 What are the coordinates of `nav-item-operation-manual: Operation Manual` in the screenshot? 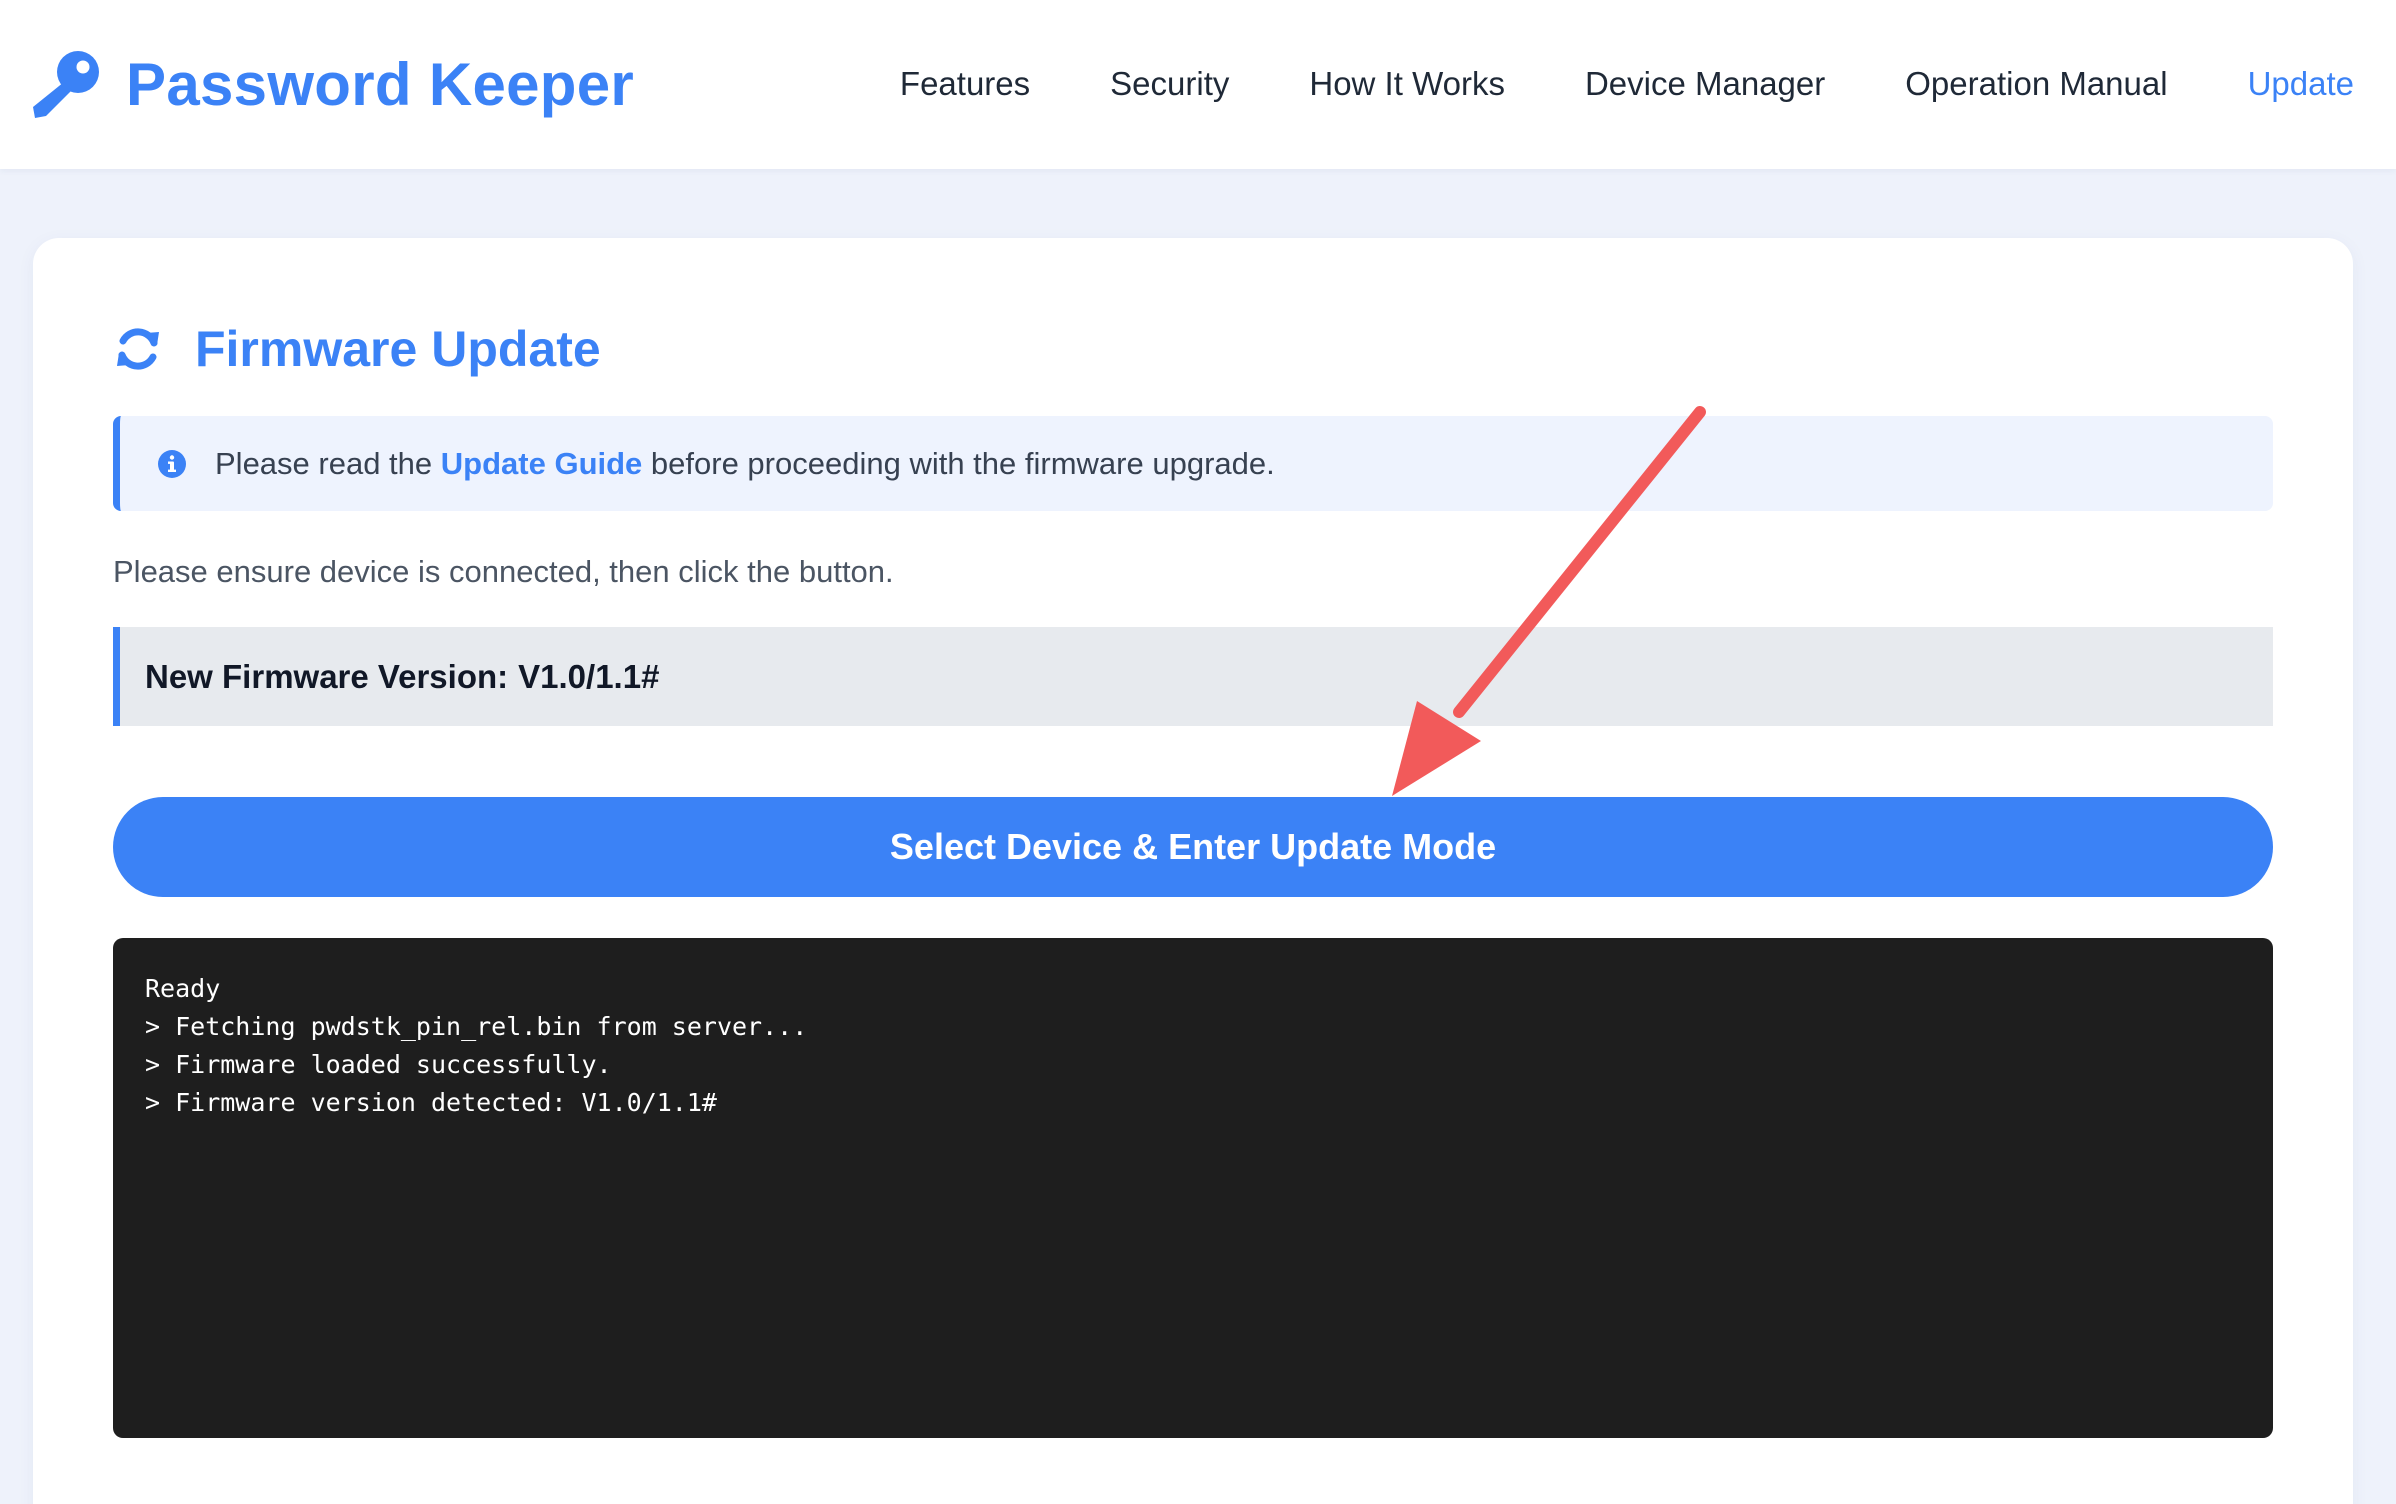 It's located at (2036, 84).